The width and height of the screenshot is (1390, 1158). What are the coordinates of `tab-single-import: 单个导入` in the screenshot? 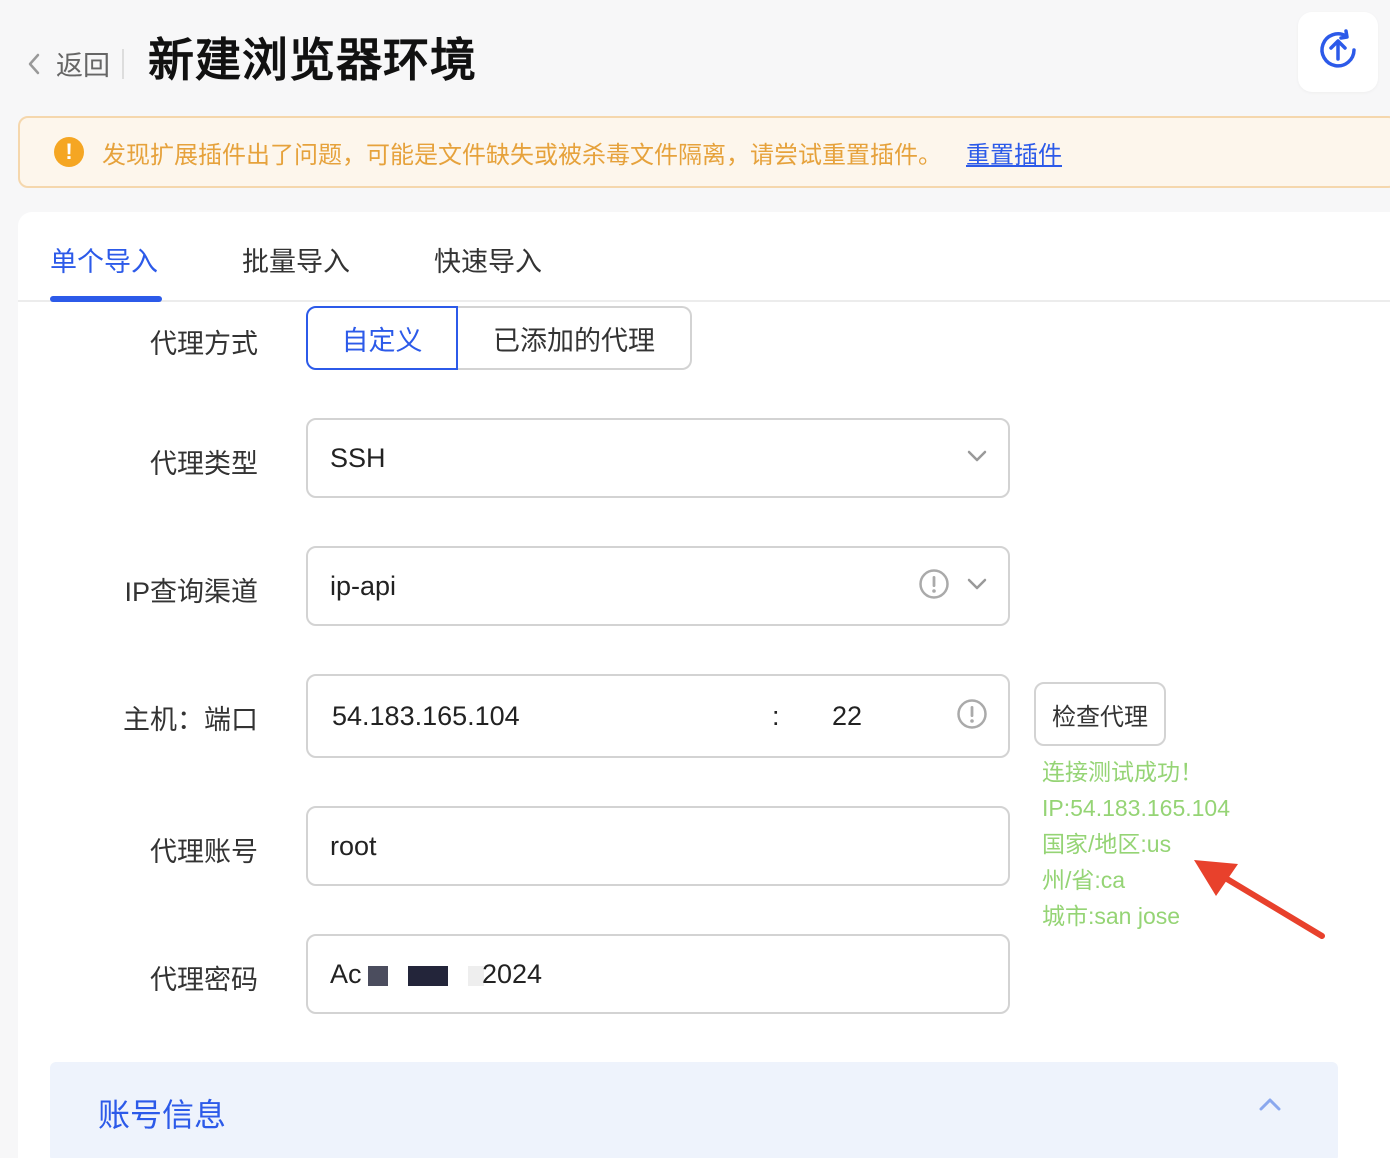 It's located at (104, 259).